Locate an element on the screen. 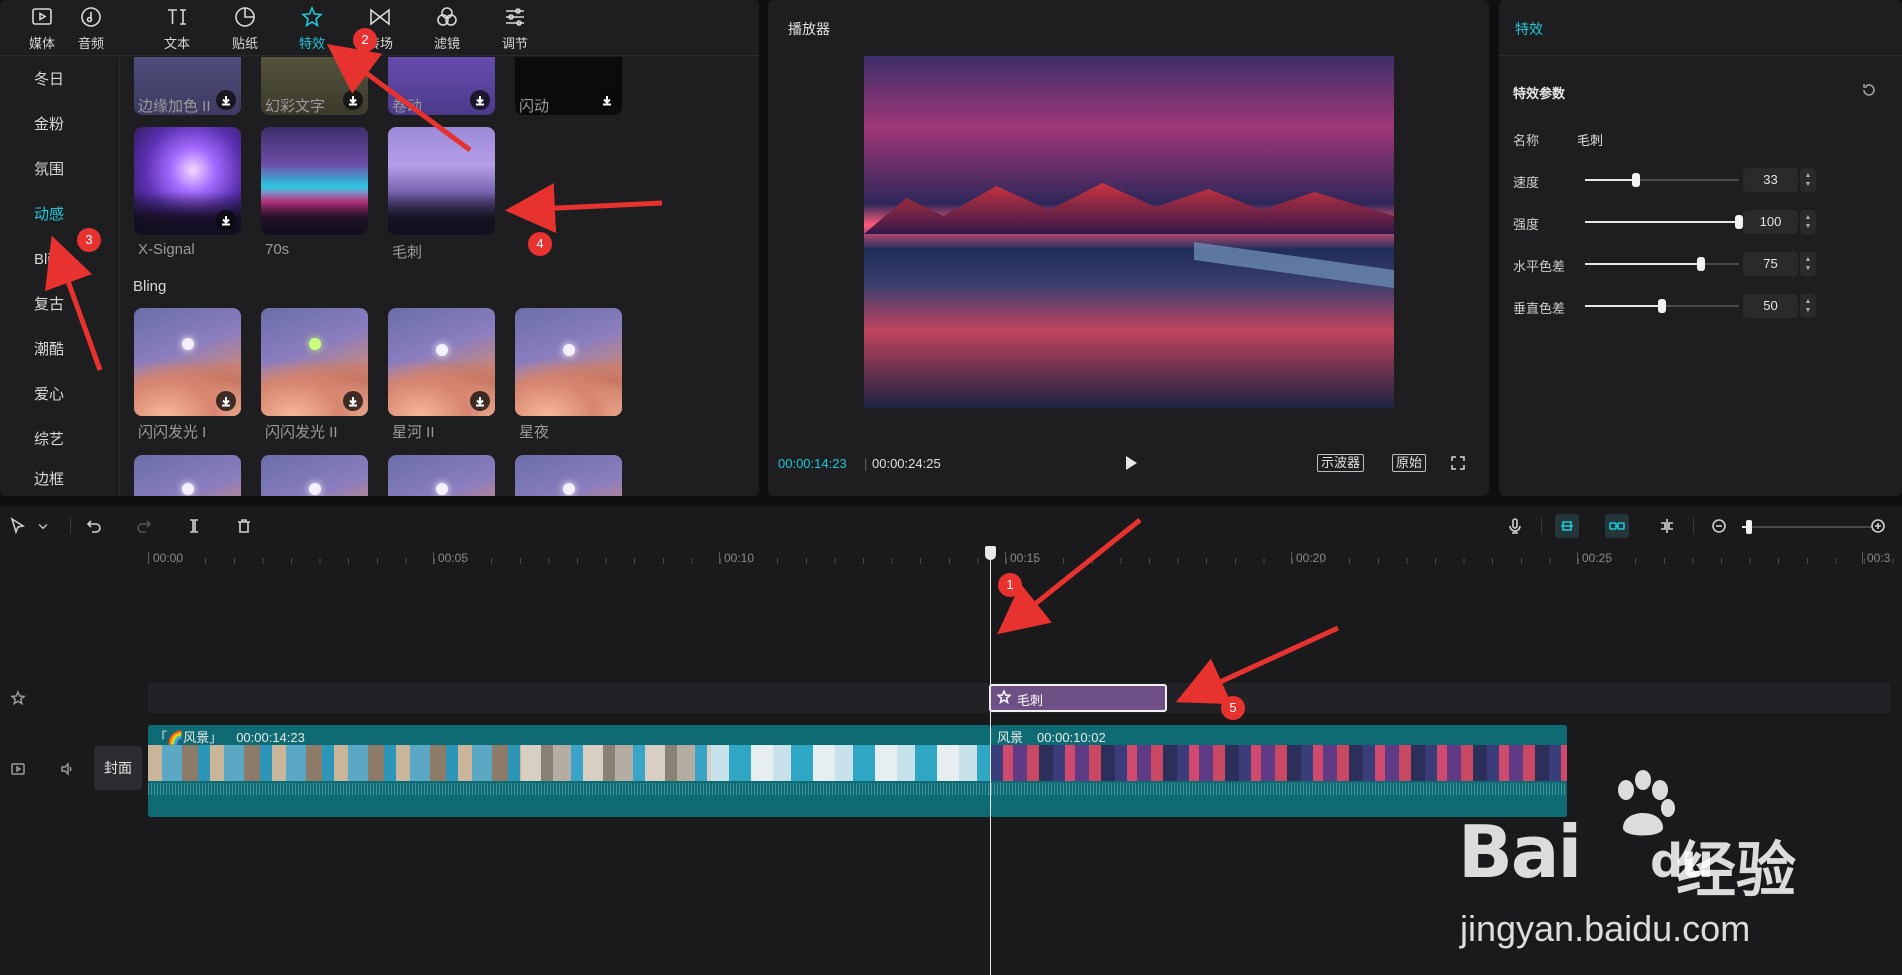 This screenshot has width=1902, height=975. redo-button is located at coordinates (144, 526).